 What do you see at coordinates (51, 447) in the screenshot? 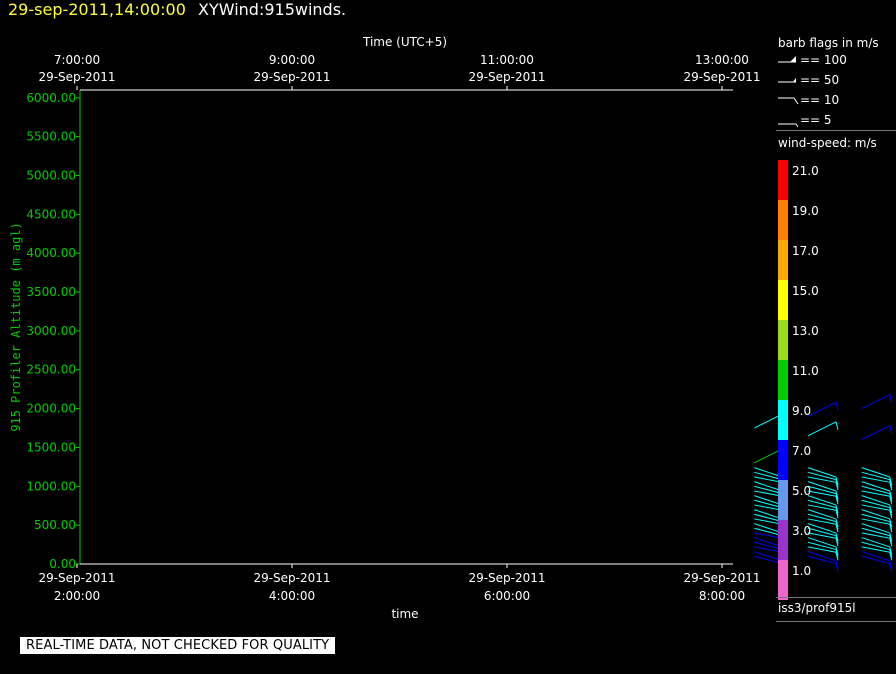
I see `y-tick-label: 1500.00` at bounding box center [51, 447].